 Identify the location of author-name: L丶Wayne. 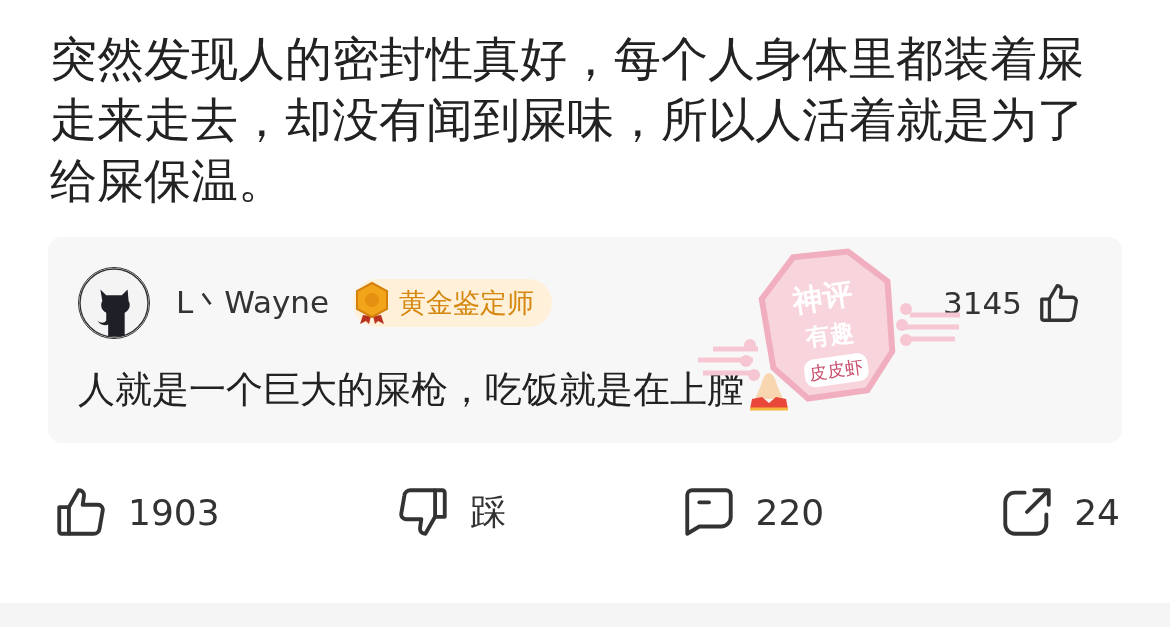
(252, 303).